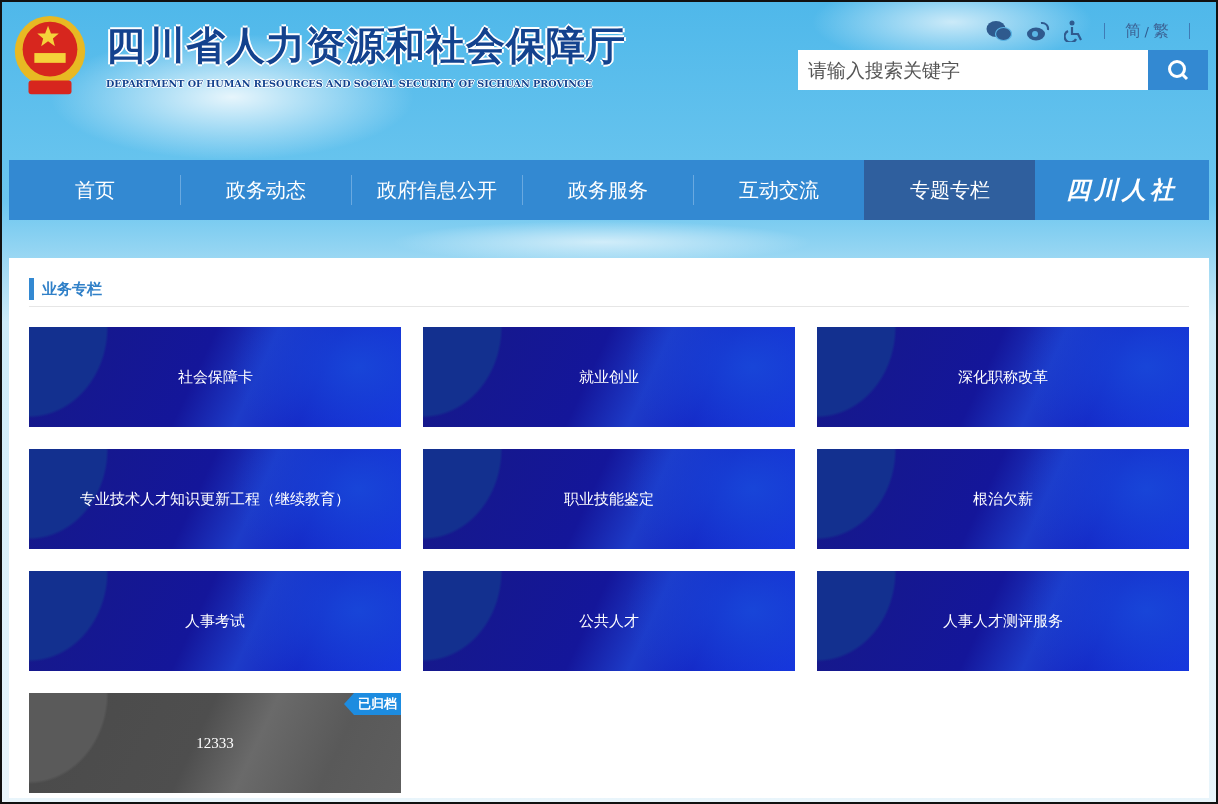 The height and width of the screenshot is (804, 1218). I want to click on topic-card: 专业技术人才知识更新工程（继续教育）, so click(215, 499).